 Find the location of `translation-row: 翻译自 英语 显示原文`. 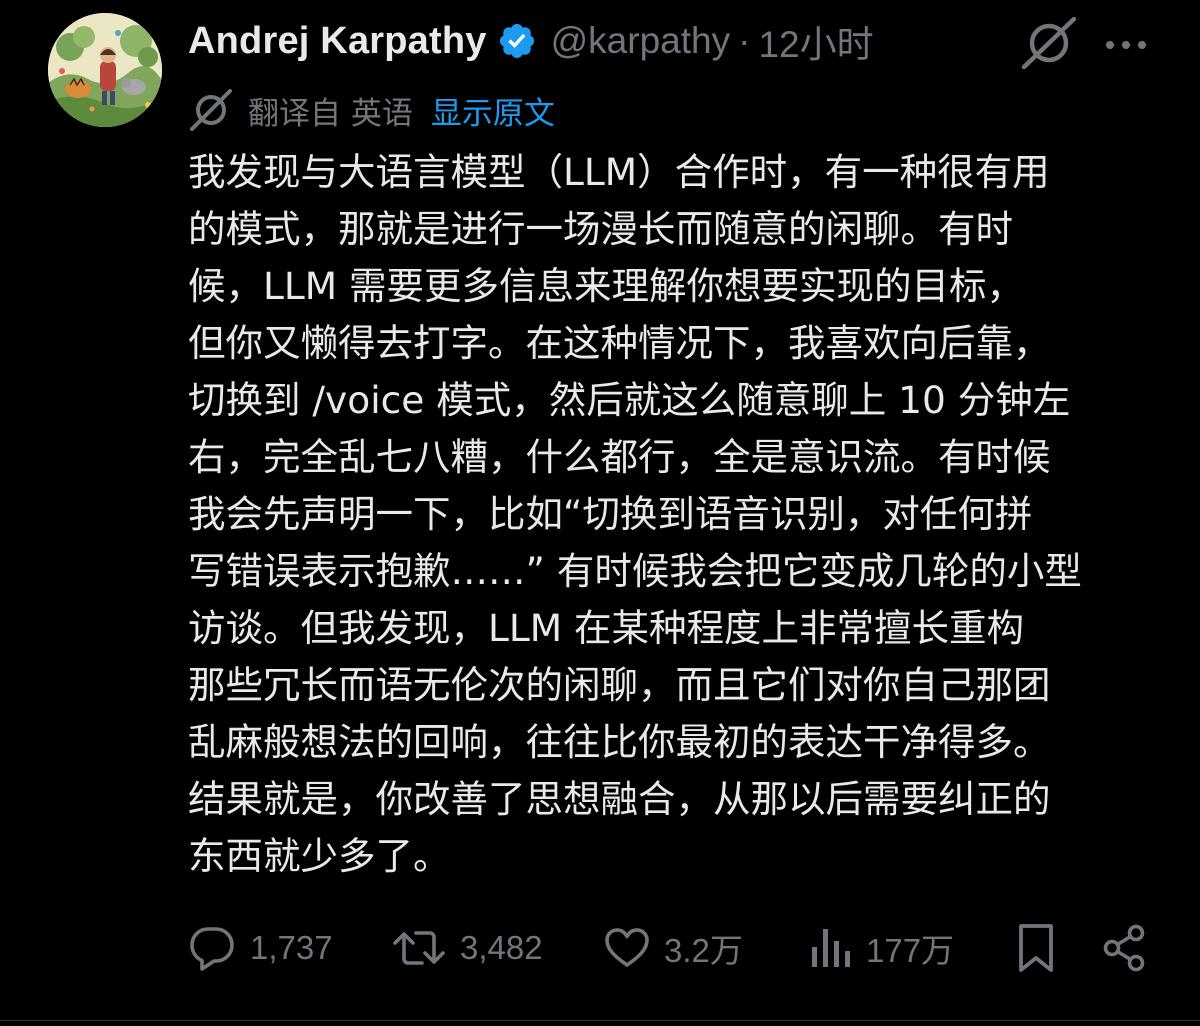

translation-row: 翻译自 英语 显示原文 is located at coordinates (371, 110).